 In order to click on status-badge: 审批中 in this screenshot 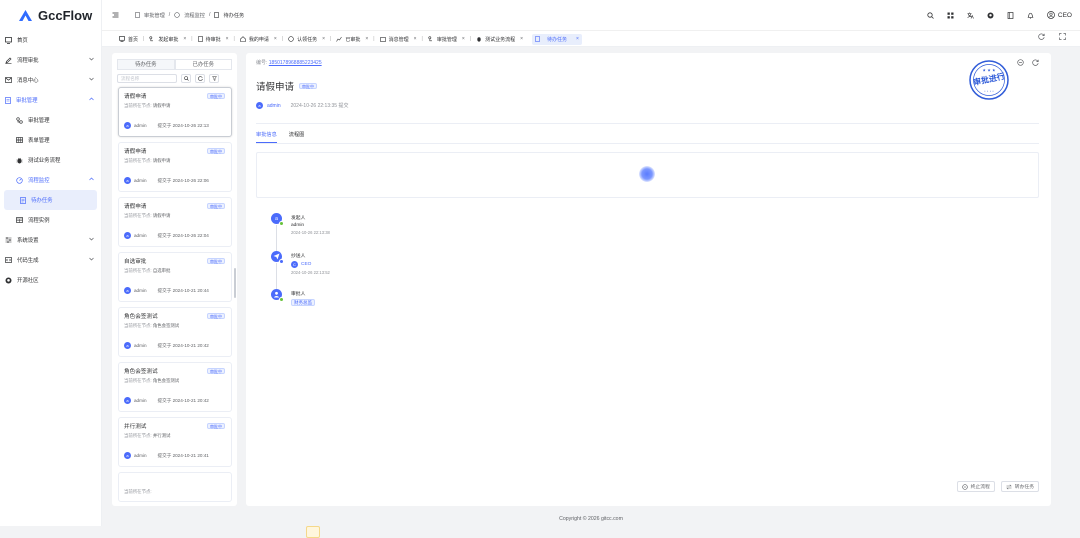, I will do `click(216, 96)`.